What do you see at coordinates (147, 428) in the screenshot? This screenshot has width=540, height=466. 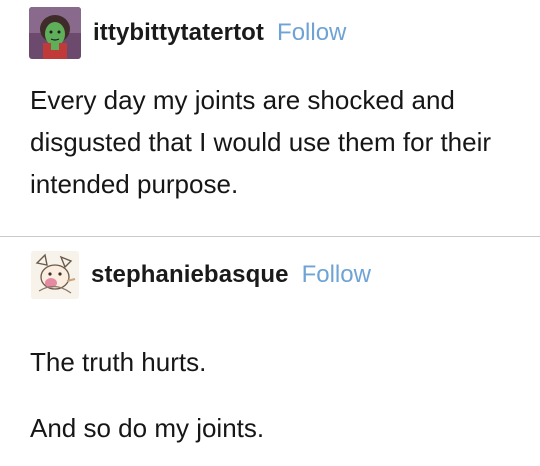 I see `post-text: And so do my joints.` at bounding box center [147, 428].